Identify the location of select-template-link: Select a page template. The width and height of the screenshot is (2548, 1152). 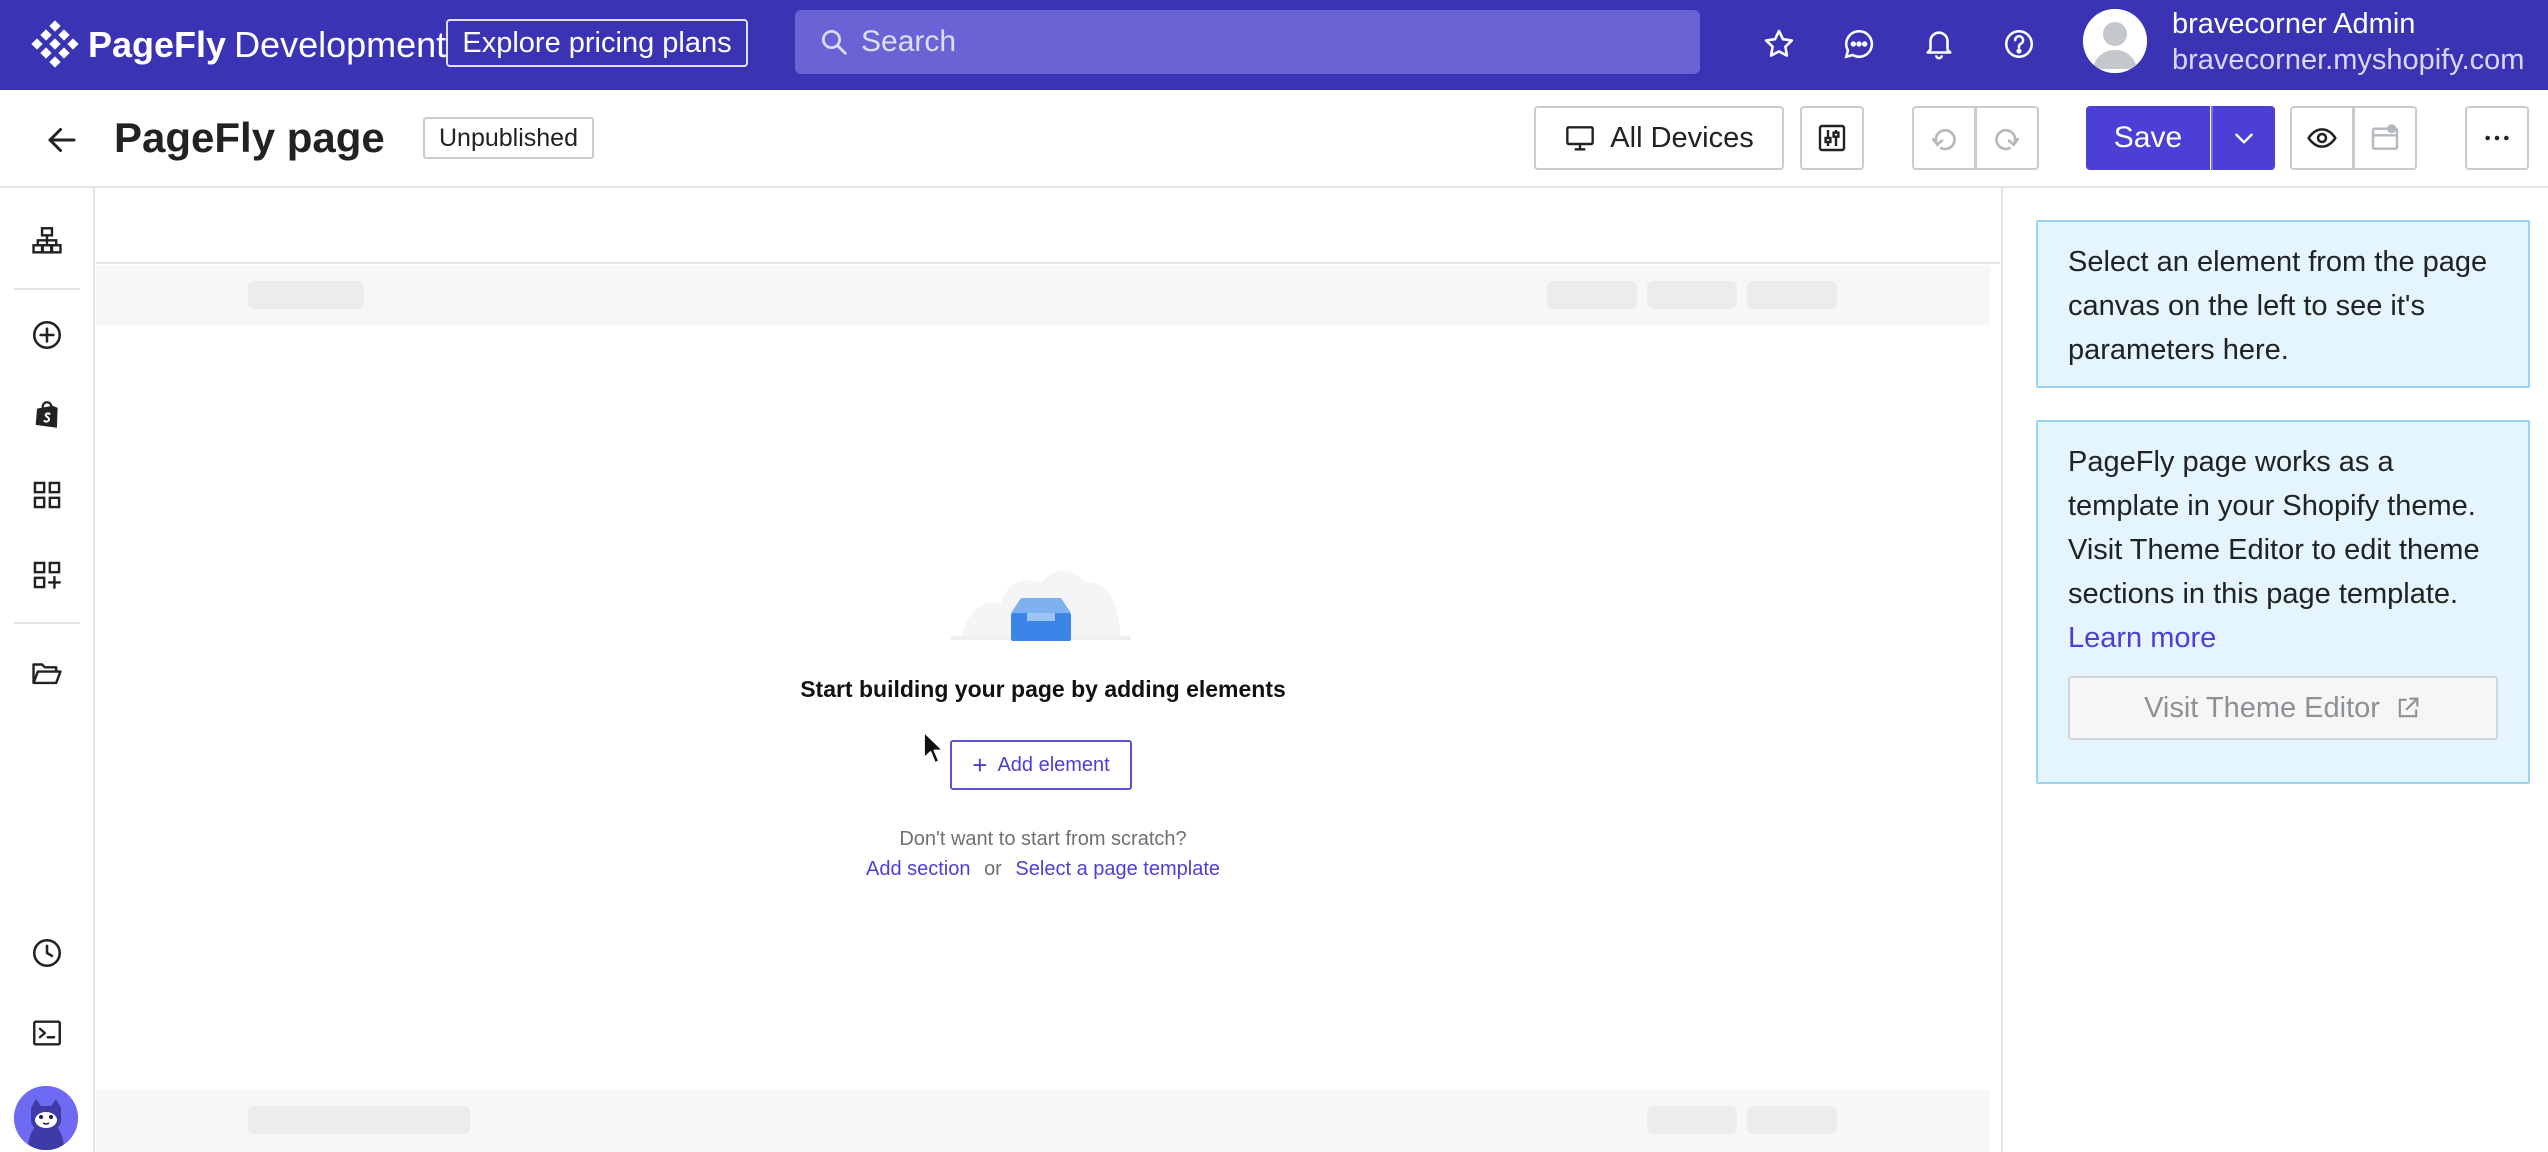
(1117, 869).